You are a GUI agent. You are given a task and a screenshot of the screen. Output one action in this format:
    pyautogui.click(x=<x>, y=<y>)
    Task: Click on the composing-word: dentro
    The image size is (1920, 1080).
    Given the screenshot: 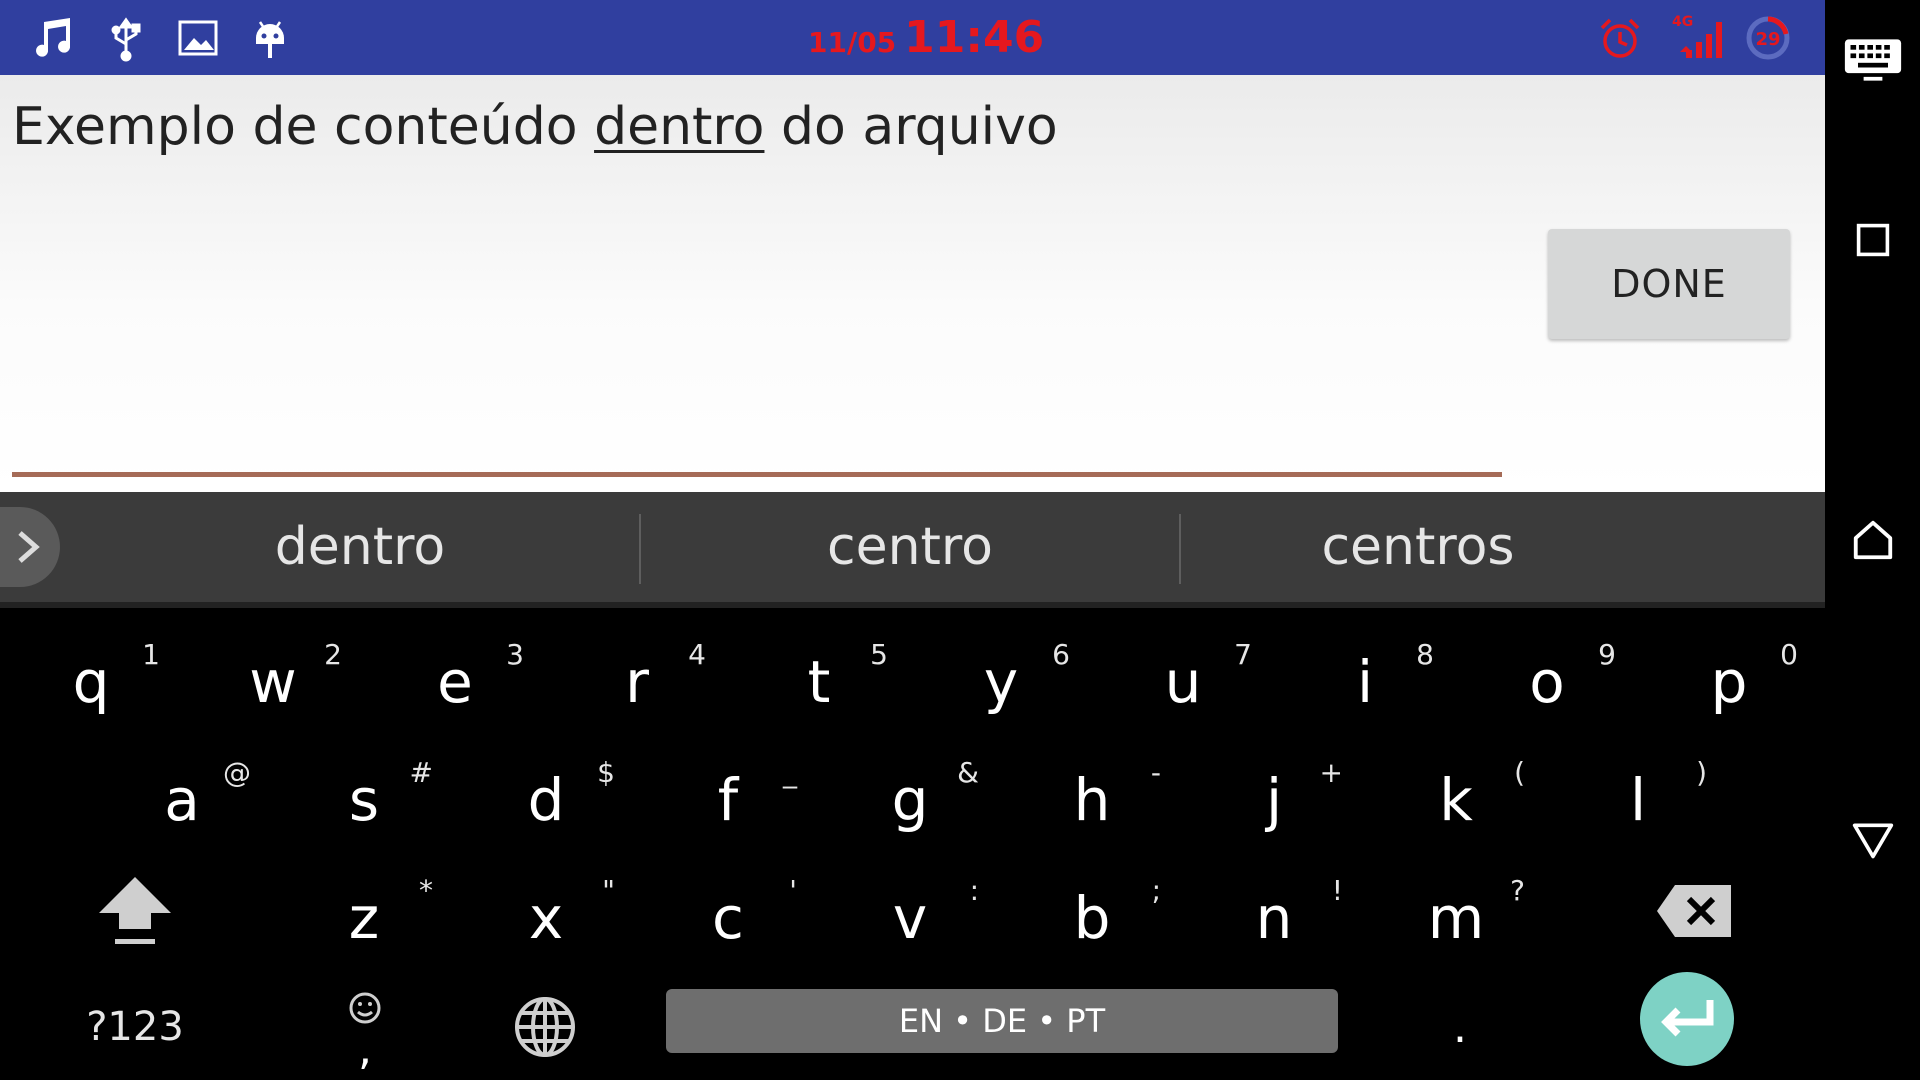 What is the action you would take?
    pyautogui.click(x=679, y=127)
    